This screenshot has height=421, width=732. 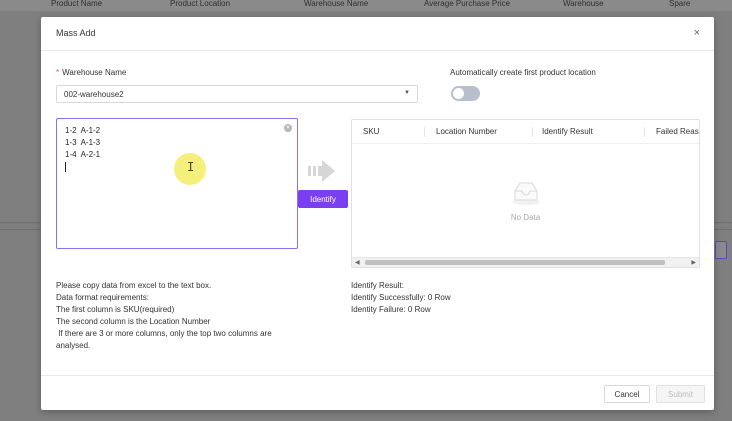 I want to click on clear-icon: ✕, so click(x=288, y=128).